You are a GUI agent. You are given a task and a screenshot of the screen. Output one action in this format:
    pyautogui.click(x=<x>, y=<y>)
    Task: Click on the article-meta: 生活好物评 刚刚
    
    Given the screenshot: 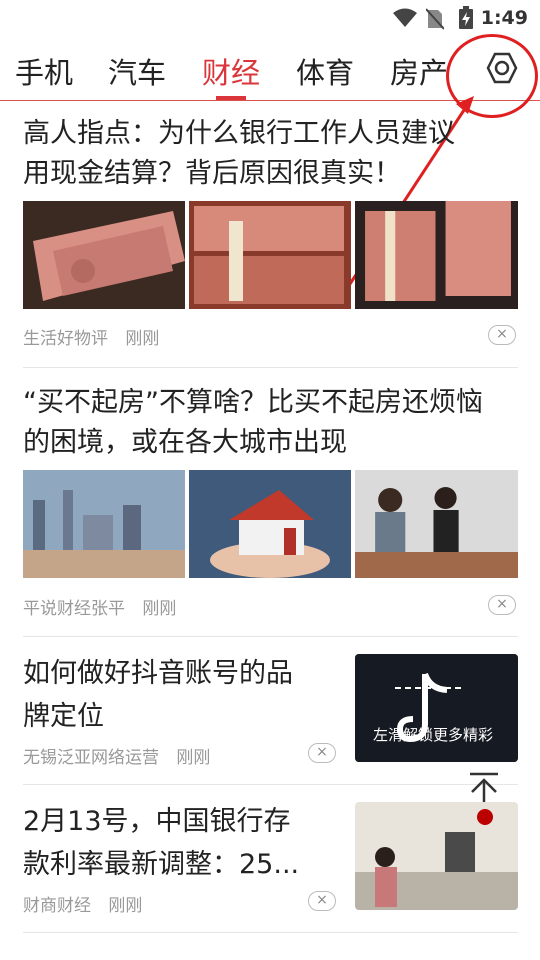 What is the action you would take?
    pyautogui.click(x=97, y=336)
    